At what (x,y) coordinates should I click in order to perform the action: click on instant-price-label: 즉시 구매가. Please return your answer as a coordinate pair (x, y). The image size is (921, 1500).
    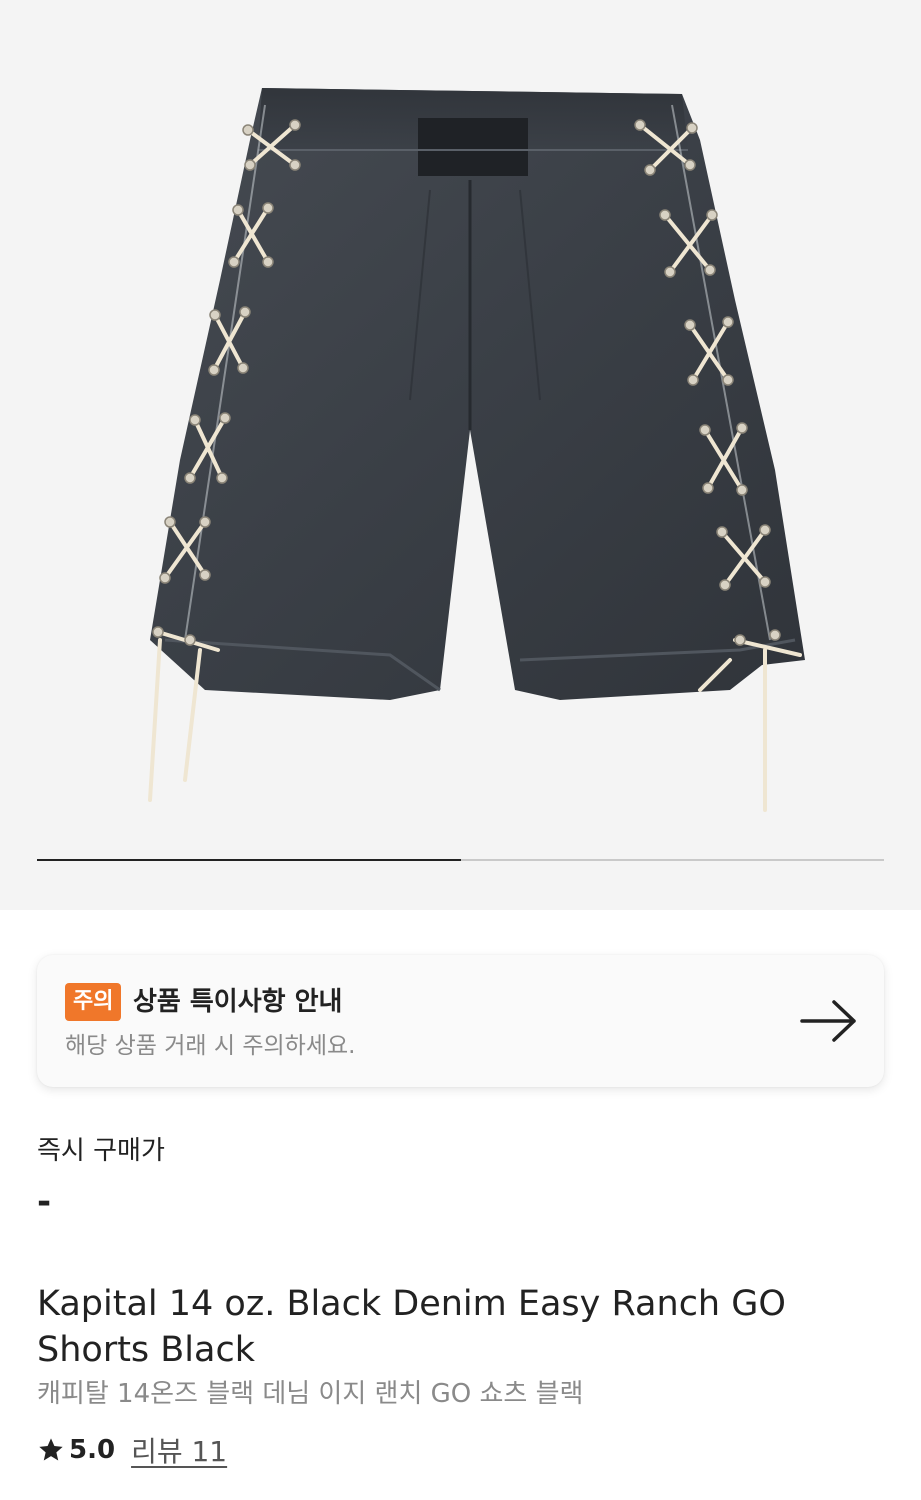
    Looking at the image, I should click on (101, 1151).